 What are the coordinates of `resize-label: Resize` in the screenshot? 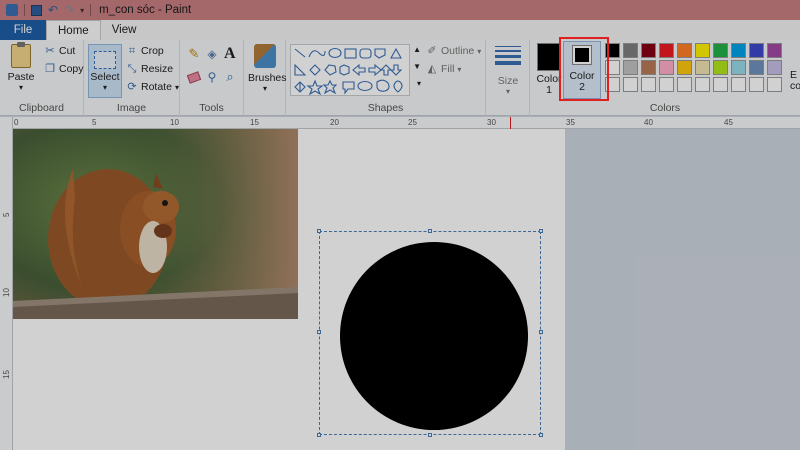 It's located at (157, 69).